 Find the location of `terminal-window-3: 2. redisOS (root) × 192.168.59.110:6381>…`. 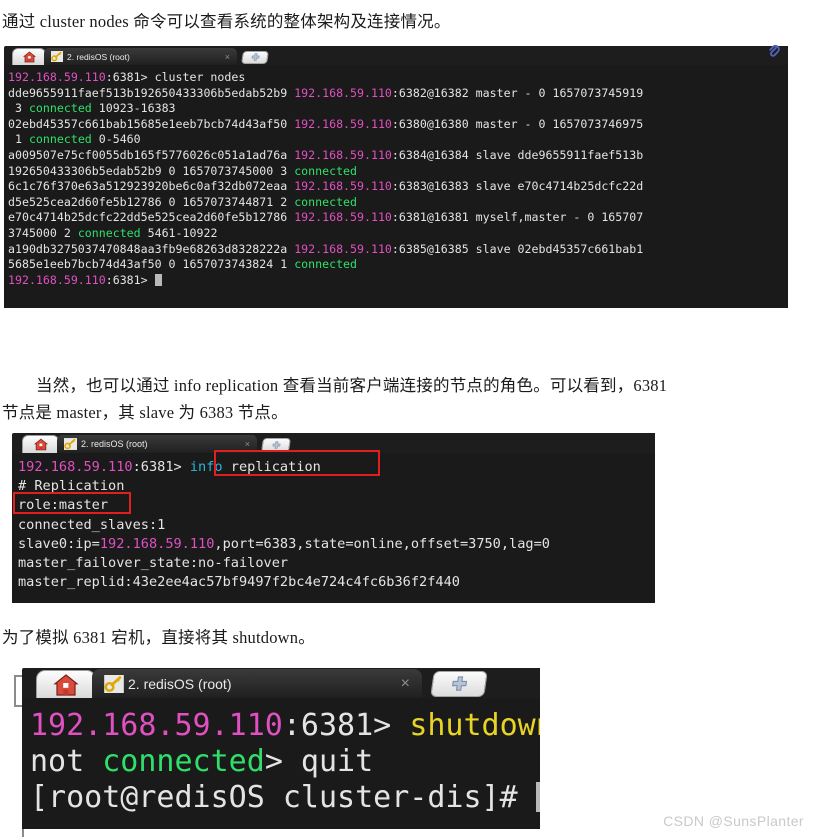

terminal-window-3: 2. redisOS (root) × 192.168.59.110:6381>… is located at coordinates (281, 748).